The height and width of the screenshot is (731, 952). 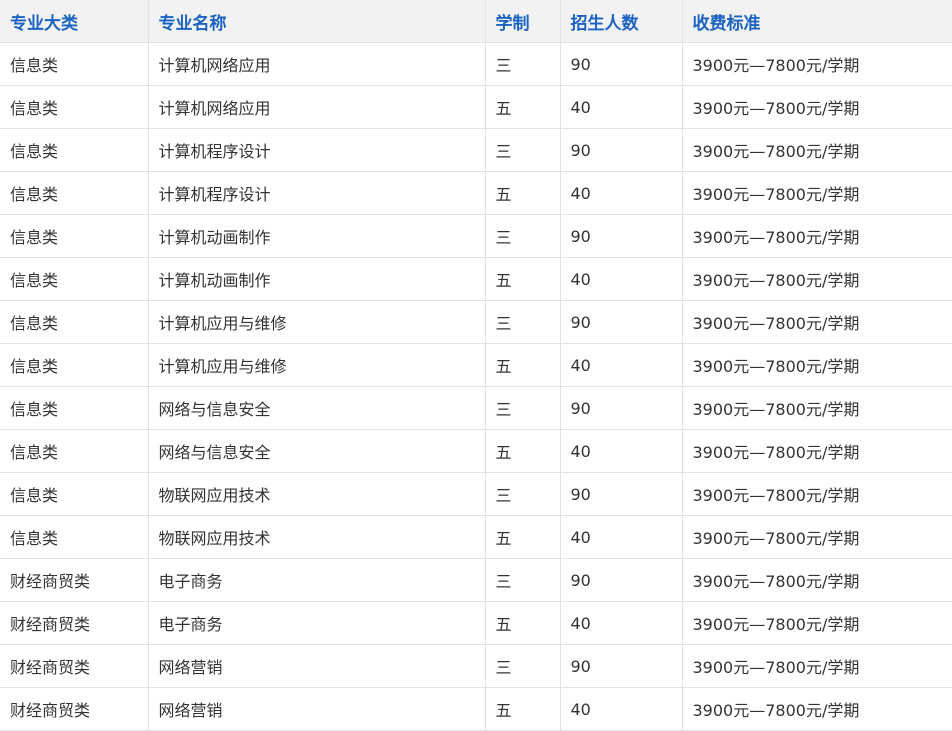 I want to click on header-major-name: 专业名称, so click(x=317, y=21).